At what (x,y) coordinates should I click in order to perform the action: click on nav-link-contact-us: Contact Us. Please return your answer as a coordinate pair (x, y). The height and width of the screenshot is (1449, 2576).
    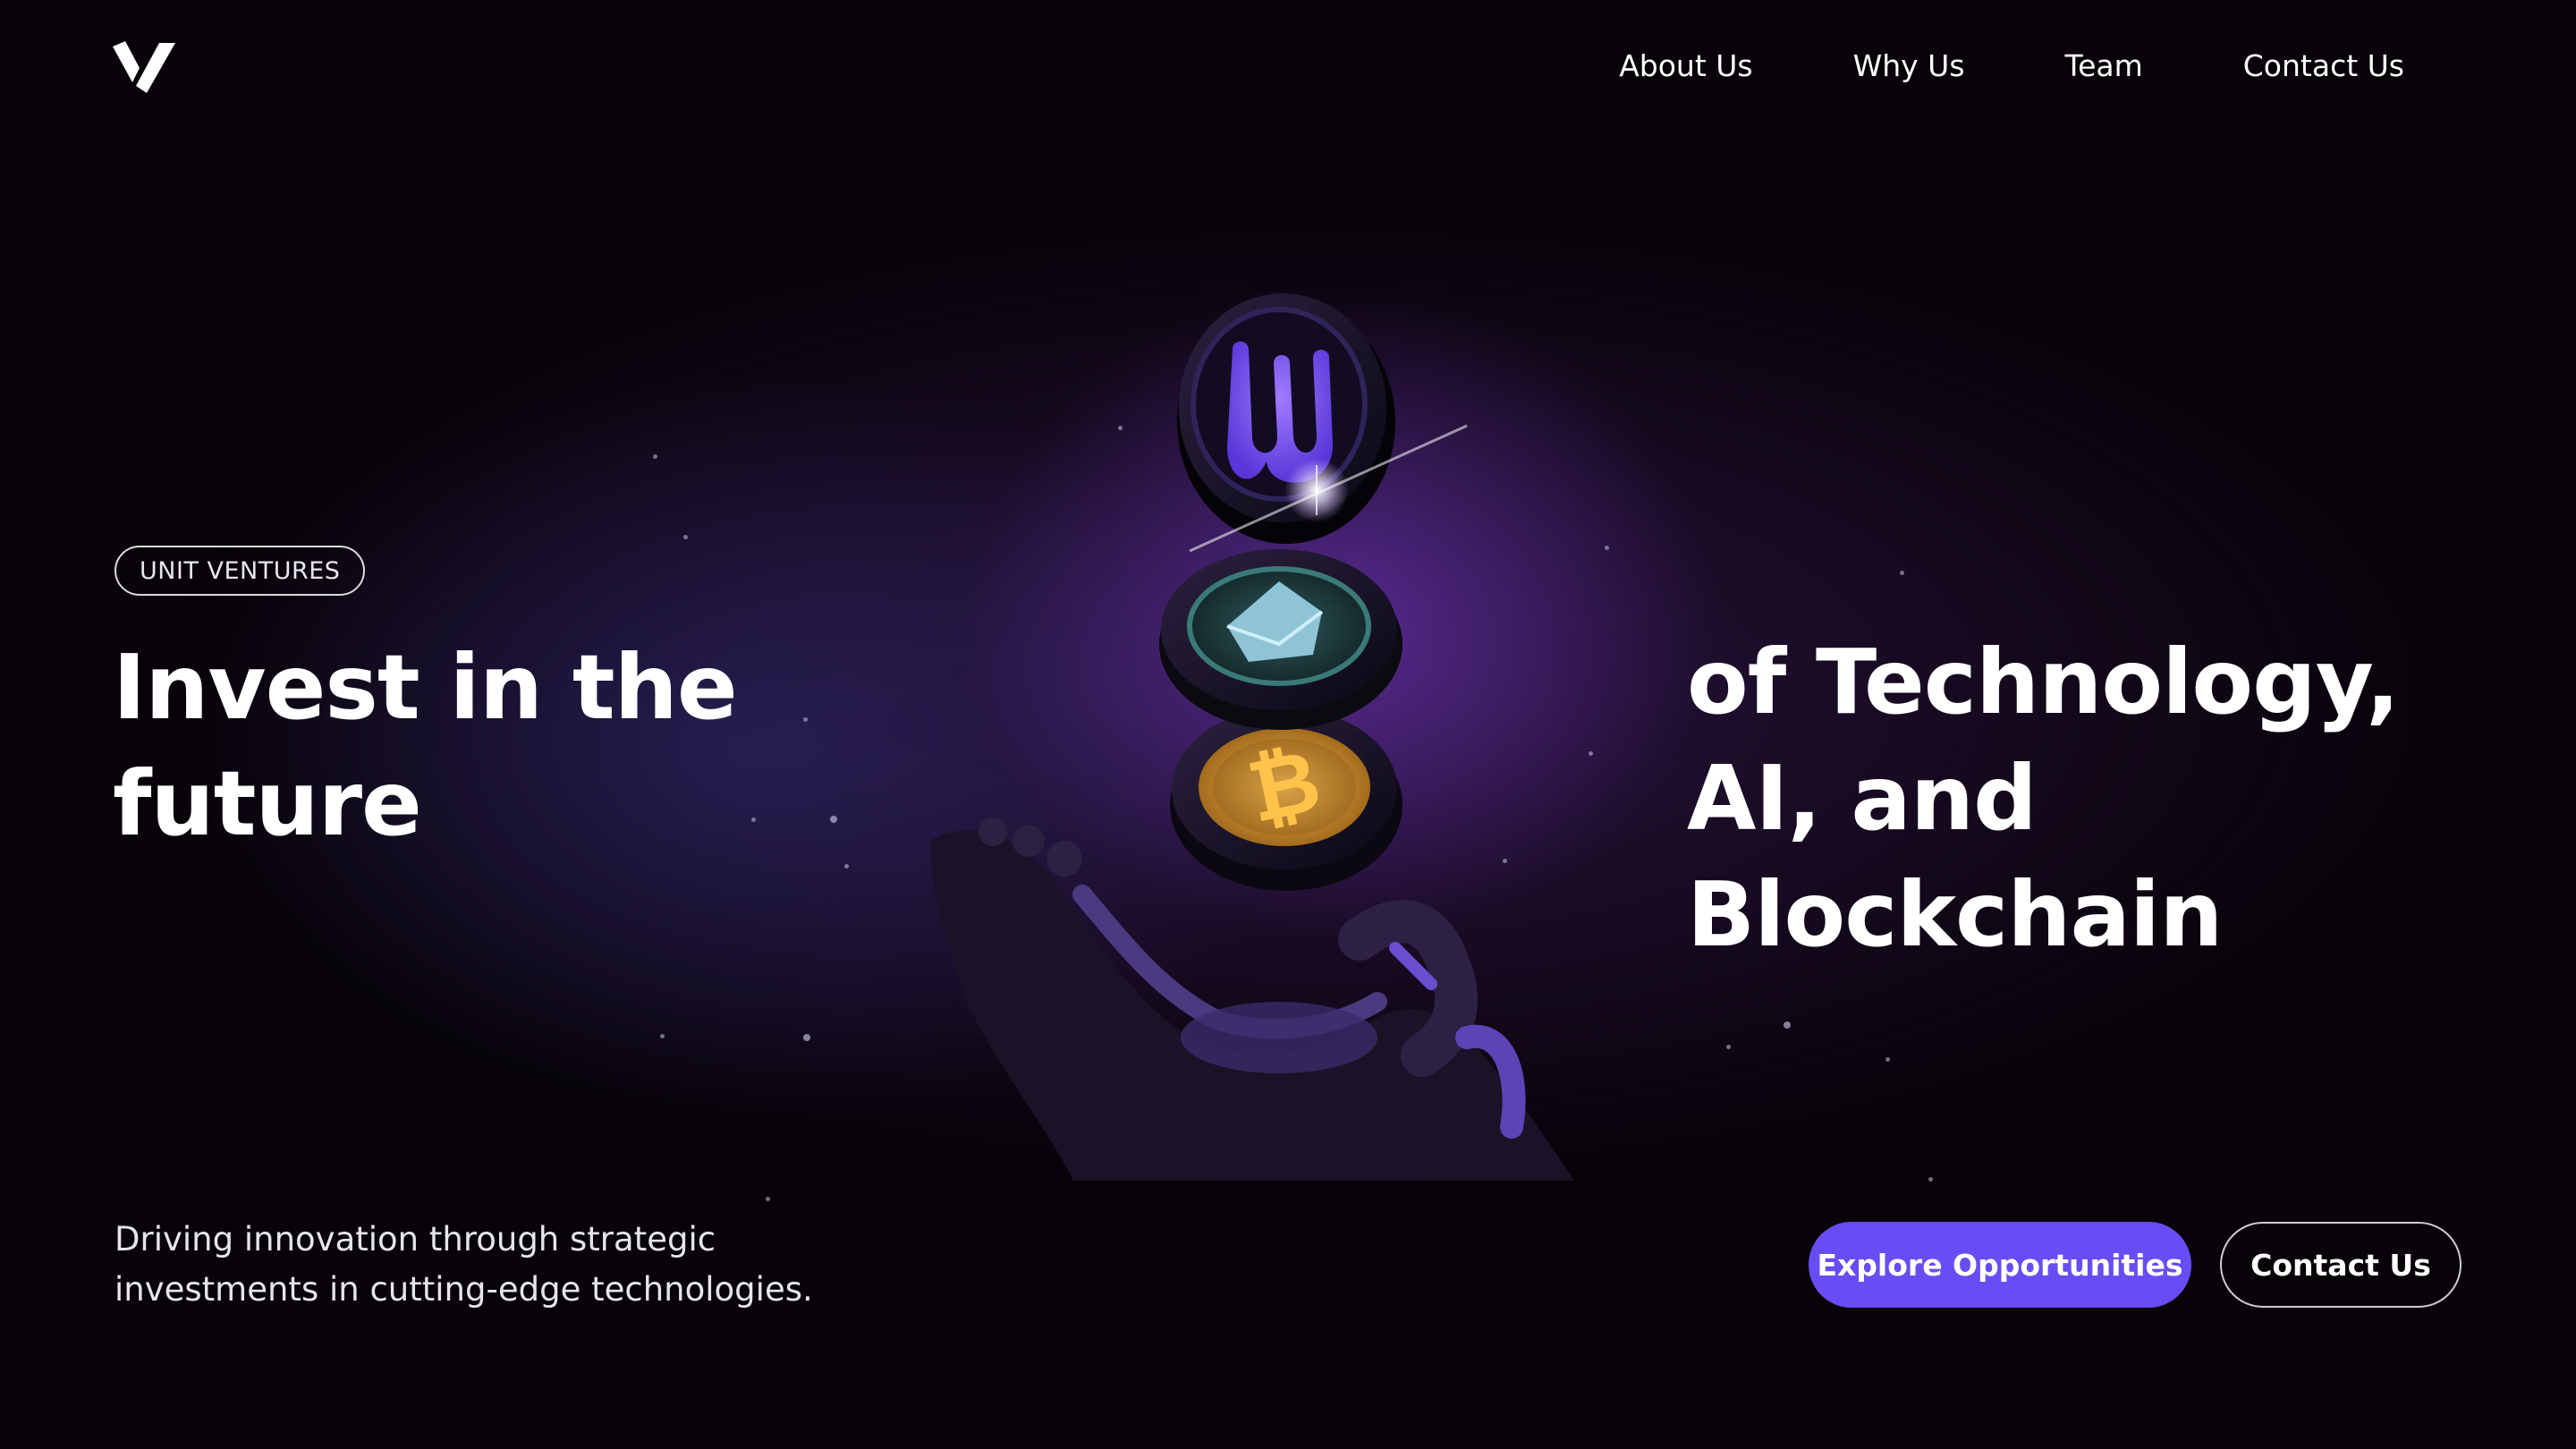
    Looking at the image, I should click on (2323, 65).